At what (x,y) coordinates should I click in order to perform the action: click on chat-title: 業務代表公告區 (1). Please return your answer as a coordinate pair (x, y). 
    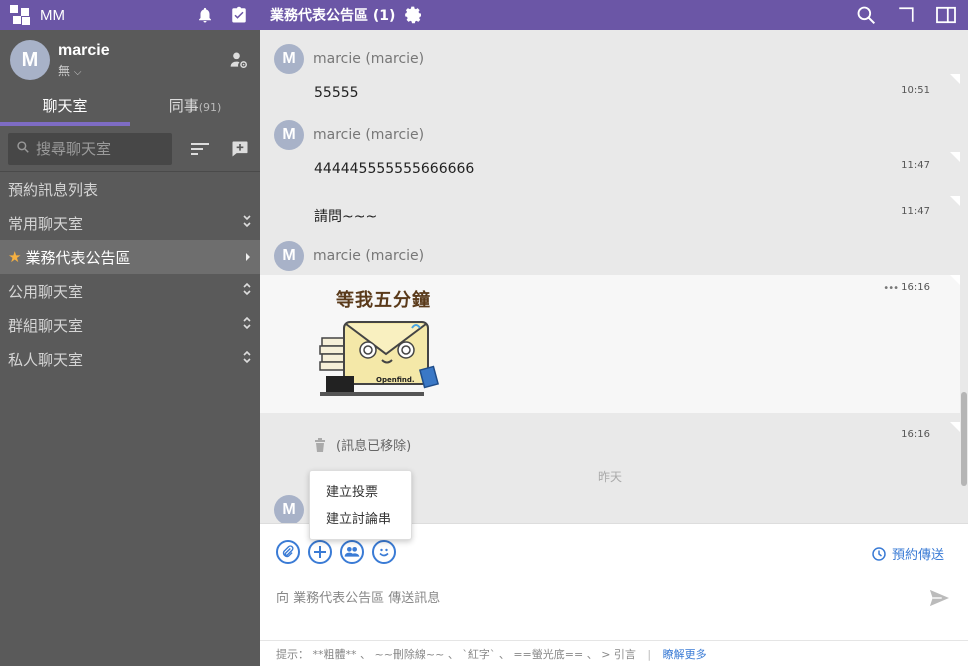
    Looking at the image, I should click on (333, 16).